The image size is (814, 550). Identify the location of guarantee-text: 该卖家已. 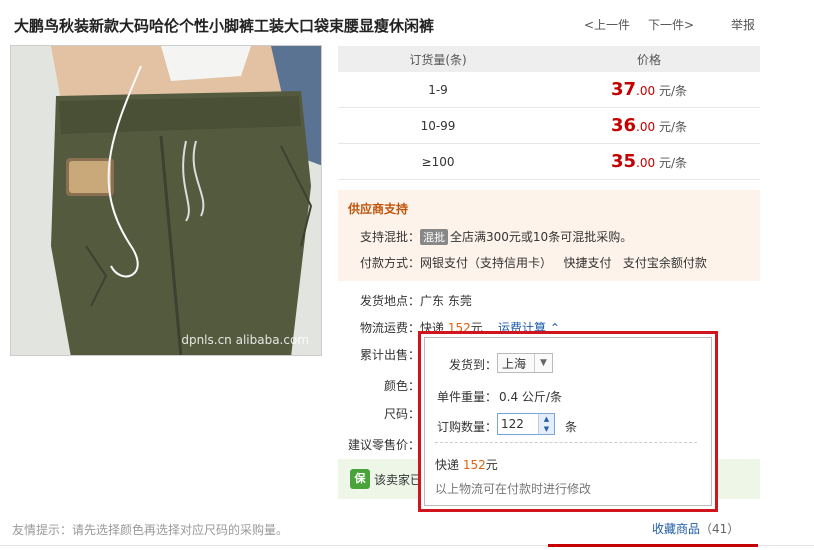
(398, 480).